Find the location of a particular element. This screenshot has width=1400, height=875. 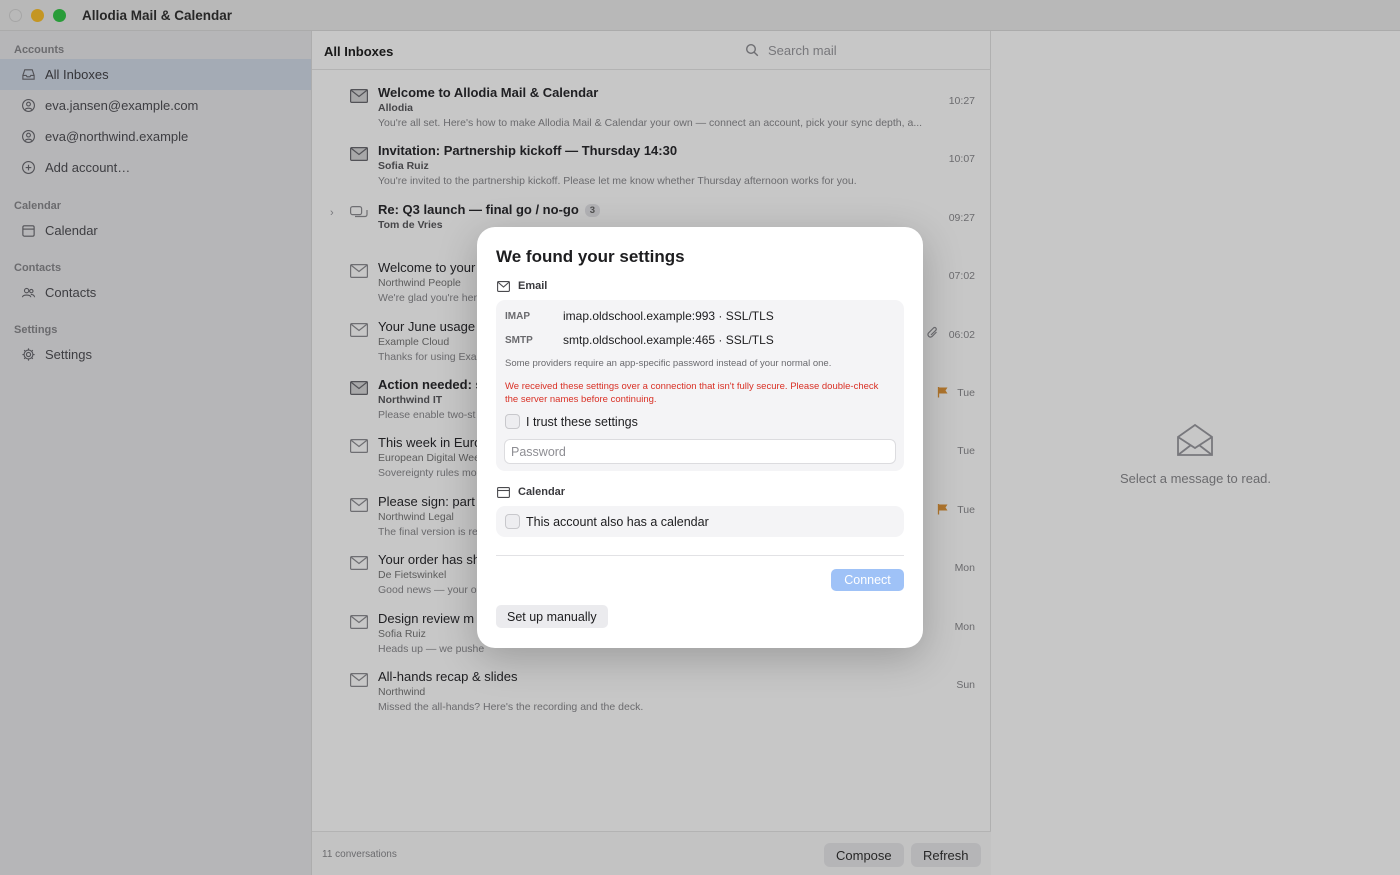

set-up-manually-button: Set up manually is located at coordinates (552, 616).